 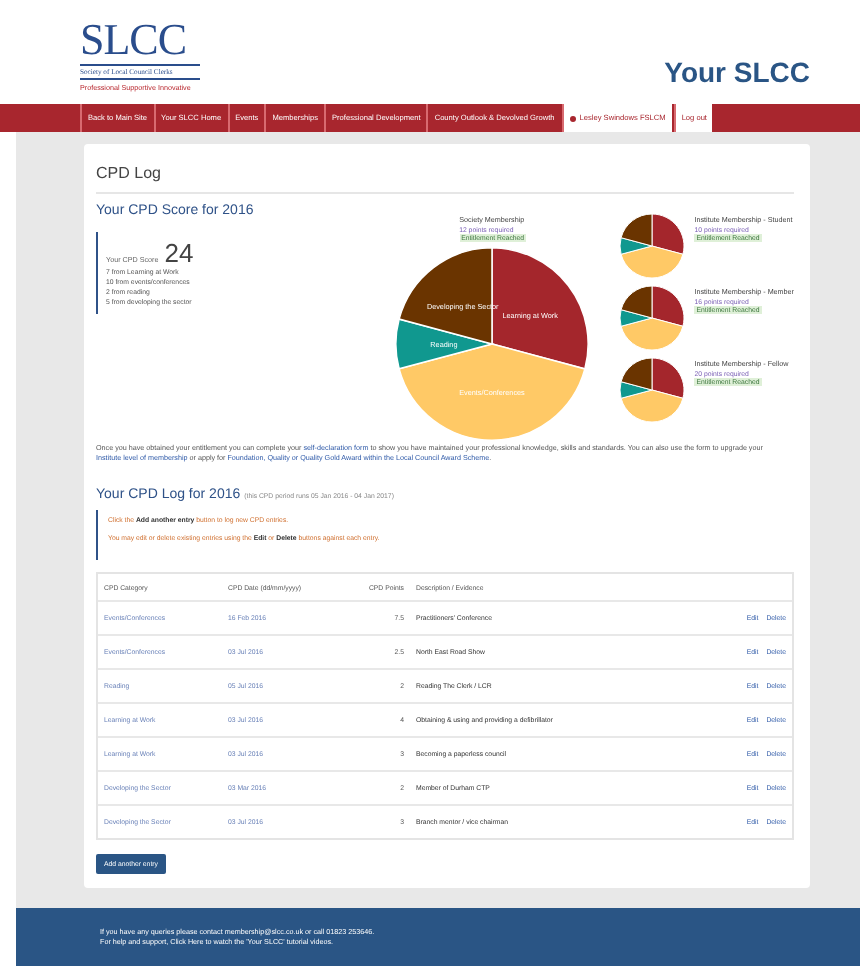 I want to click on logo-title: SLCC, so click(x=134, y=40).